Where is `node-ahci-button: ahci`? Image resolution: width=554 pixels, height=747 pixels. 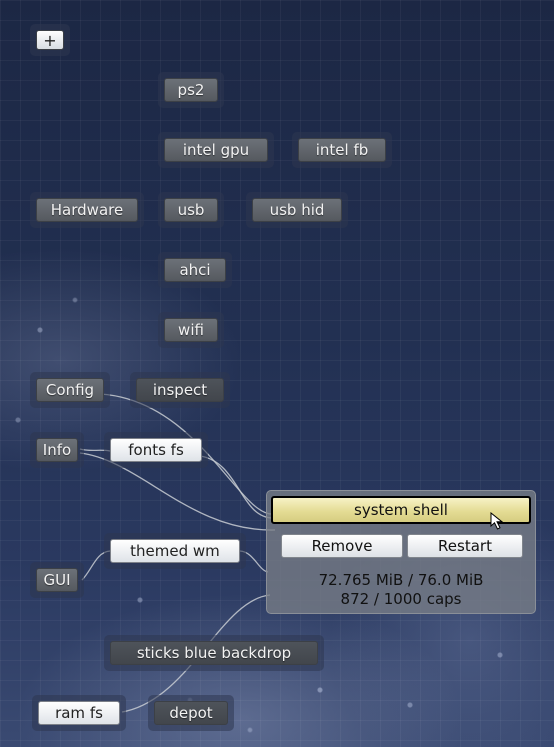 node-ahci-button: ahci is located at coordinates (195, 270).